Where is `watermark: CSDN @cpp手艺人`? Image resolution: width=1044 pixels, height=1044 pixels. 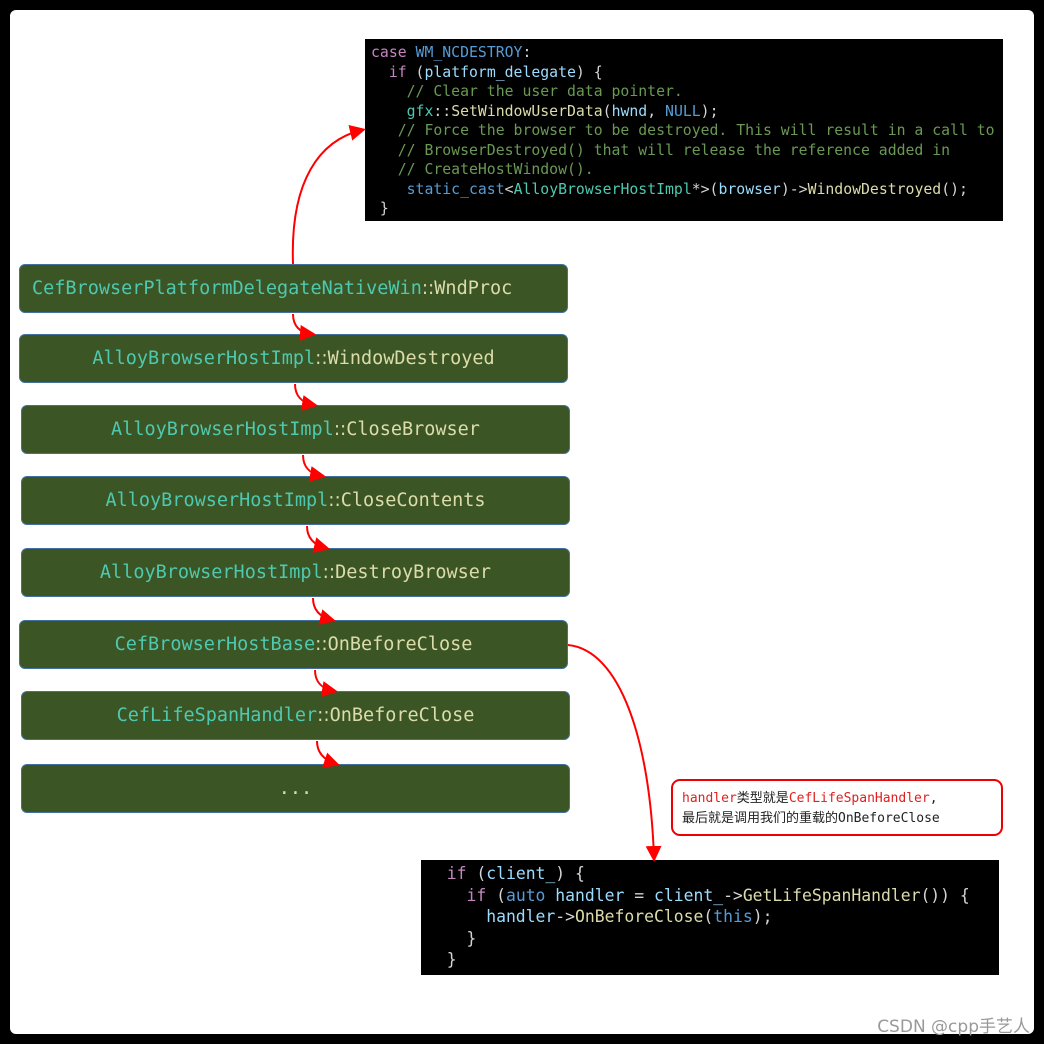 watermark: CSDN @cpp手艺人 is located at coordinates (953, 1027).